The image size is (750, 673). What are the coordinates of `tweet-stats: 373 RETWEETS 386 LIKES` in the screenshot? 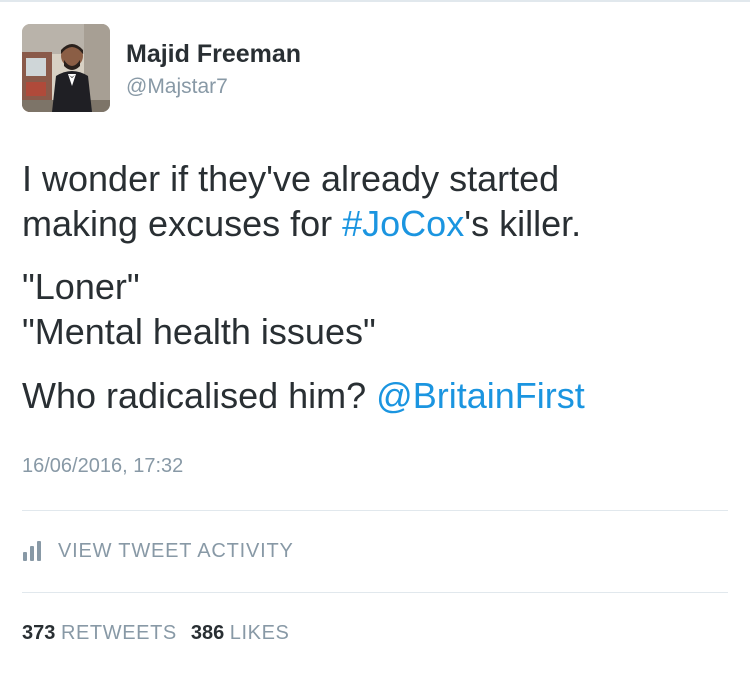 It's located at (156, 633).